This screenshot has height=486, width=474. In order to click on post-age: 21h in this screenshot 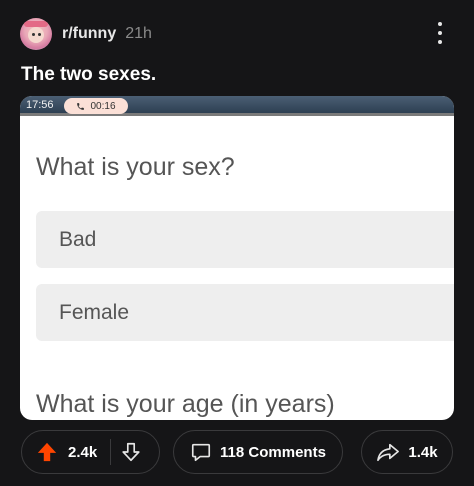, I will do `click(138, 33)`.